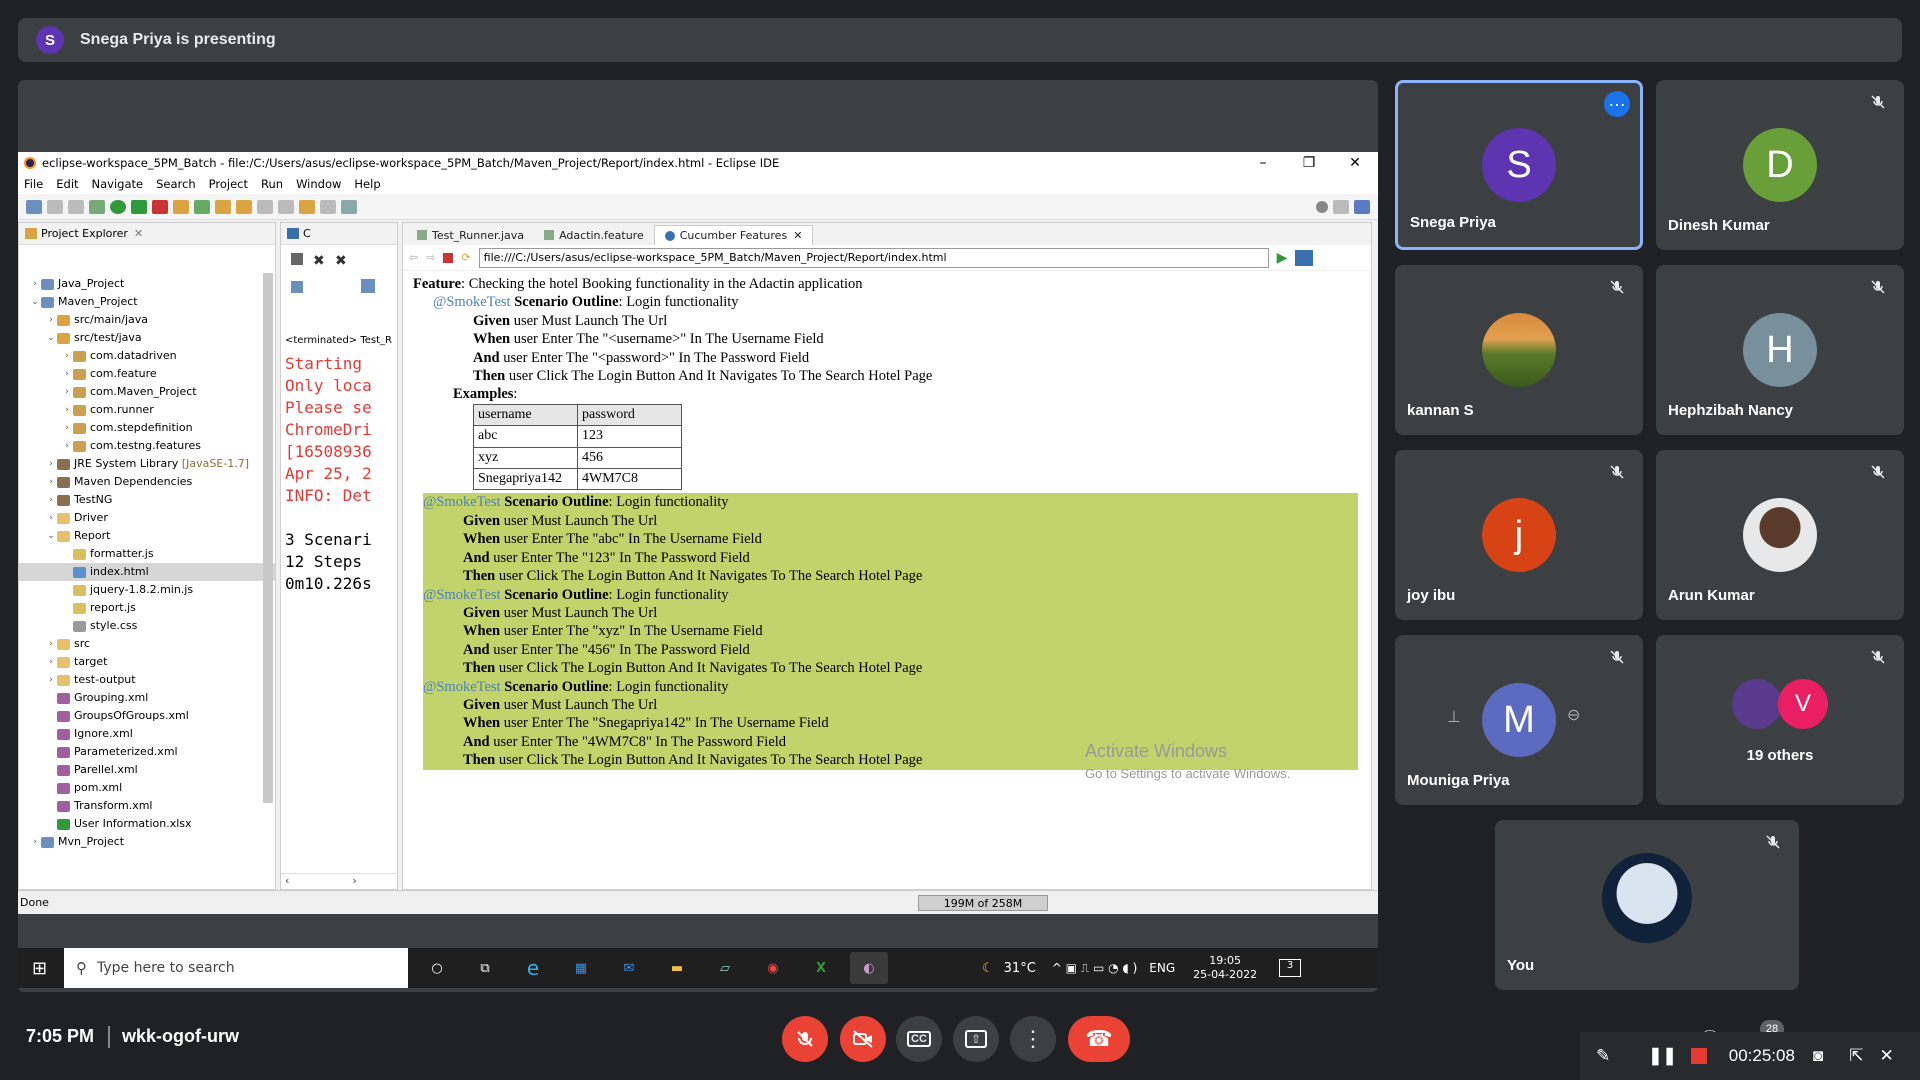 This screenshot has width=1920, height=1080. Describe the element at coordinates (368, 286) in the screenshot. I see `pin-console-icon` at that location.